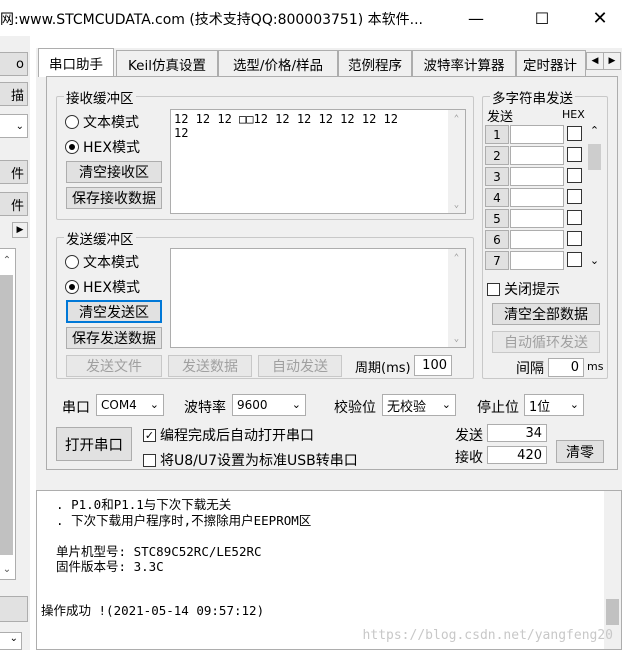  I want to click on usb-serial-label: 将U8/U7设置为标准USB转串口, so click(259, 461).